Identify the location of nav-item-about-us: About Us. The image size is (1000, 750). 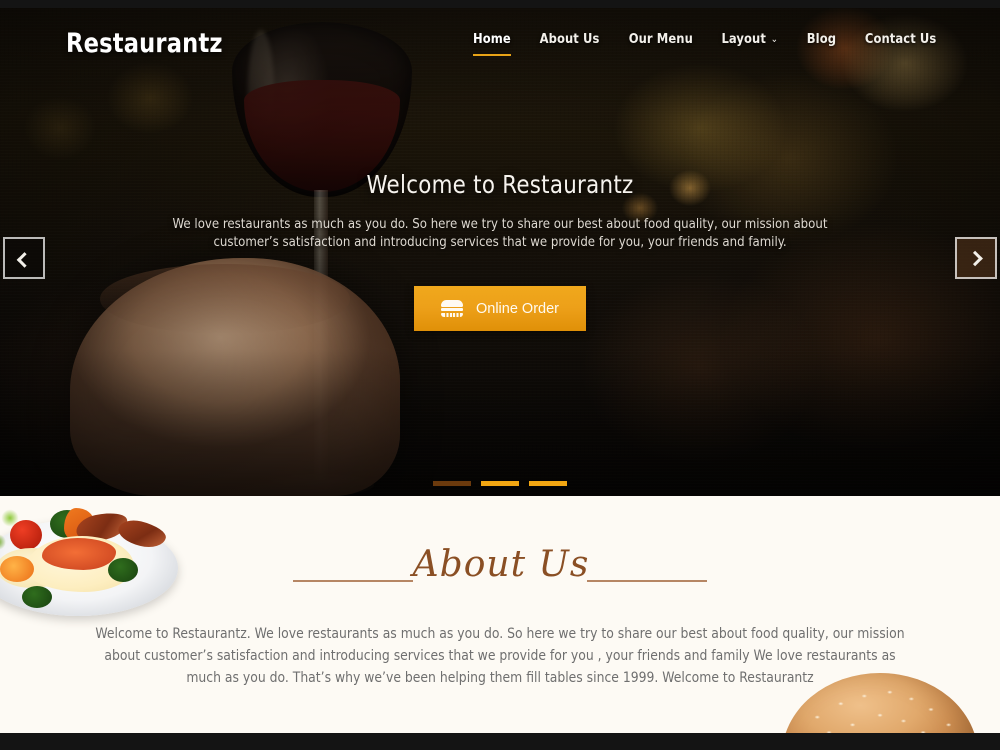
(569, 43).